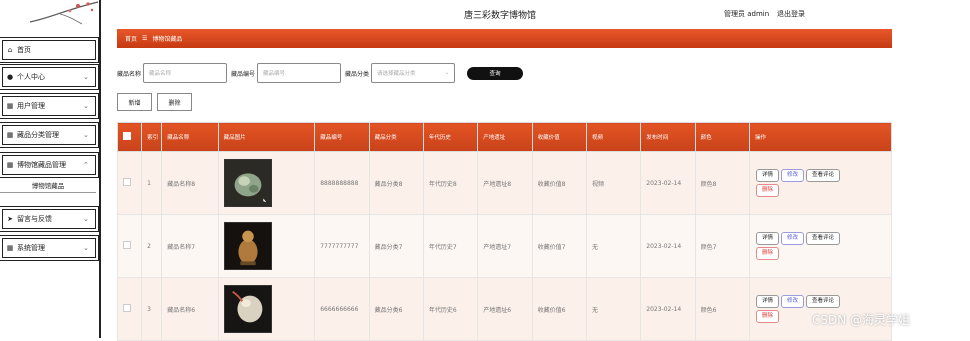 This screenshot has width=970, height=341. I want to click on admin-label: 管理员 admin, so click(747, 14).